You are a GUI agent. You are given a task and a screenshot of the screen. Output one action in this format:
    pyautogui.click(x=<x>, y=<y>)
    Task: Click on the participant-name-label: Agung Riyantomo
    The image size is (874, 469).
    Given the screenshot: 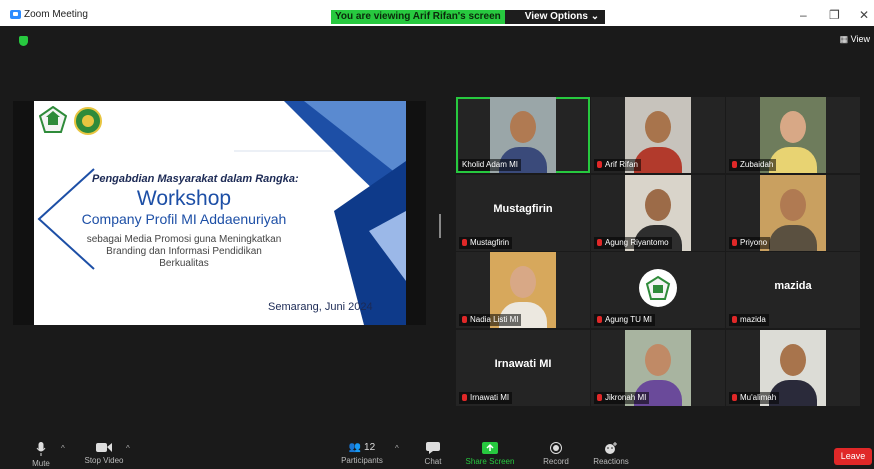 What is the action you would take?
    pyautogui.click(x=633, y=243)
    